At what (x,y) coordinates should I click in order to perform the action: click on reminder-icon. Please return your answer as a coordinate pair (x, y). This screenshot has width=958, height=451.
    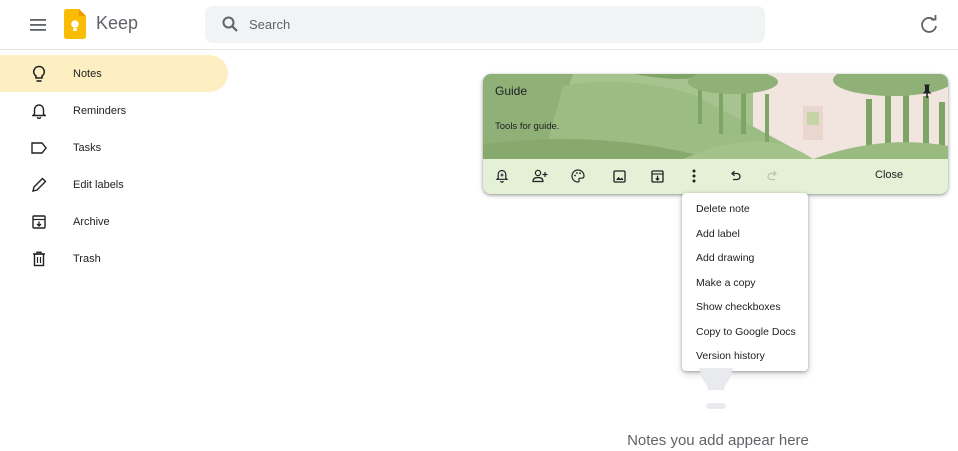
    Looking at the image, I should click on (502, 176).